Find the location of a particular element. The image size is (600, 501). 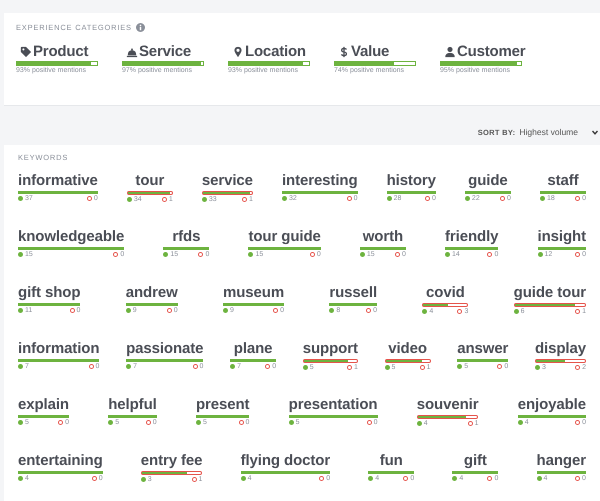

keyword: guide is located at coordinates (487, 180).